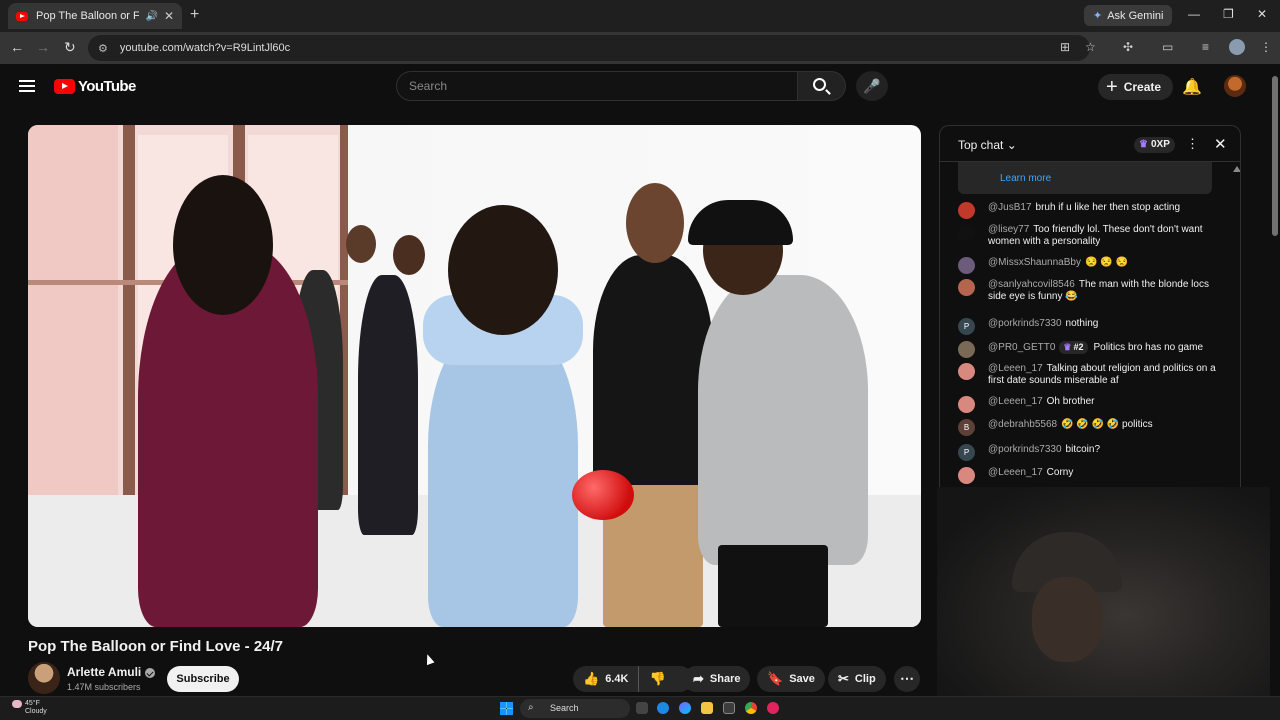 This screenshot has height=720, width=1280. I want to click on learn-more-link: Learn more, so click(1085, 178).